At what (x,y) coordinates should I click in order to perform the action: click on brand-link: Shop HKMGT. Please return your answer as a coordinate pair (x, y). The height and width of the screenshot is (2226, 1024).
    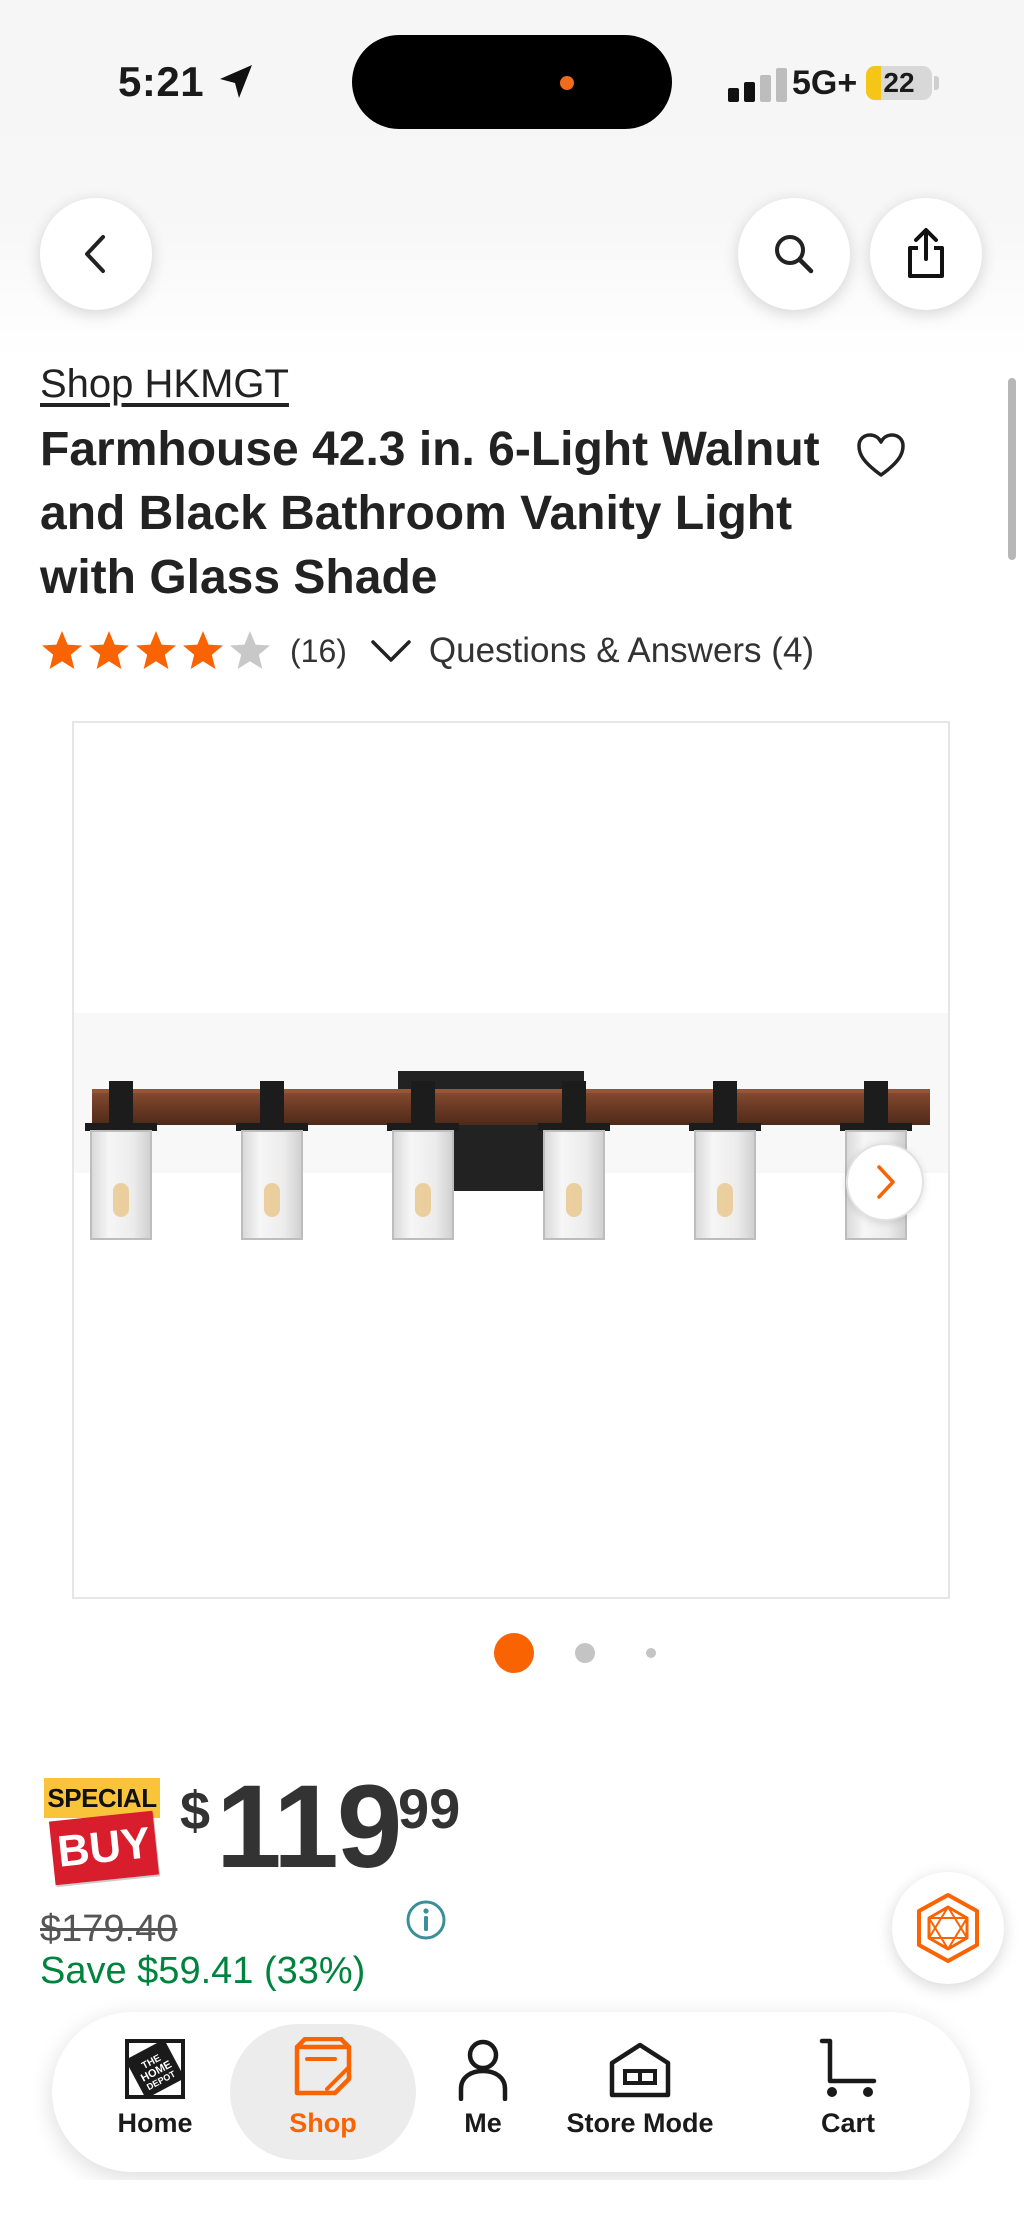
    Looking at the image, I should click on (164, 384).